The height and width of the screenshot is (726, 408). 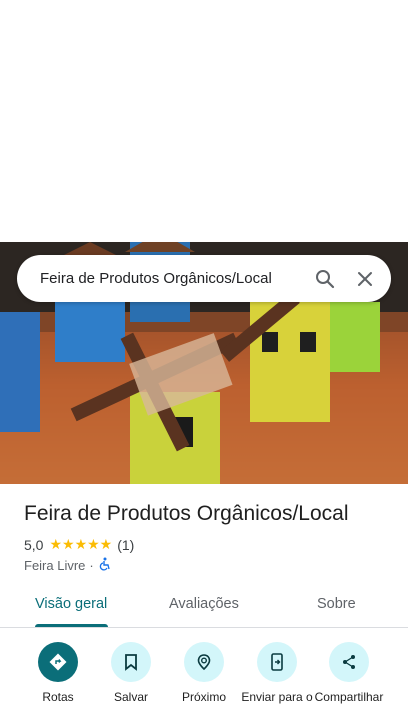 I want to click on tab-avaliacoes: Avaliações, so click(x=204, y=604).